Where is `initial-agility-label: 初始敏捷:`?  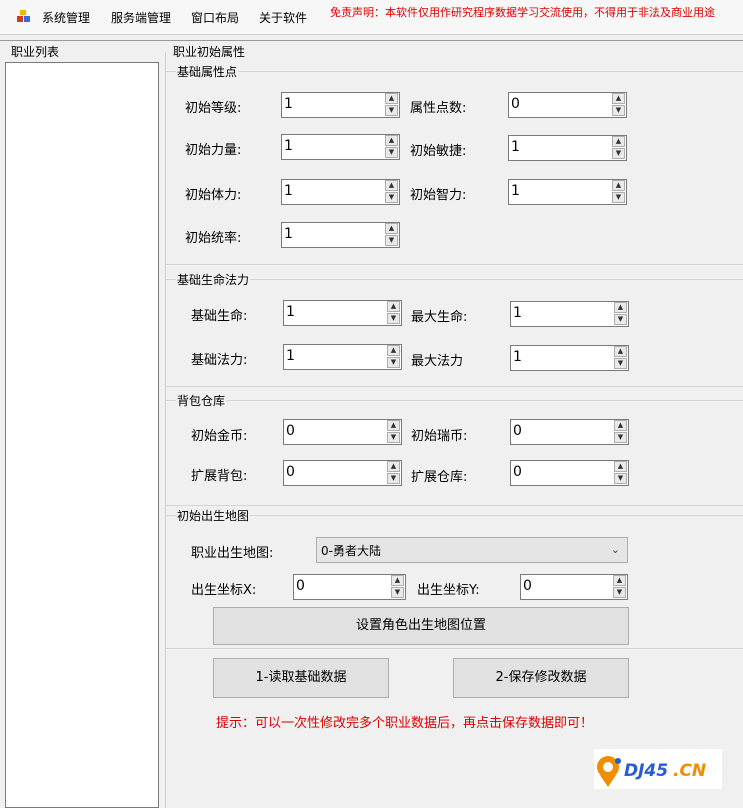 initial-agility-label: 初始敏捷: is located at coordinates (438, 151).